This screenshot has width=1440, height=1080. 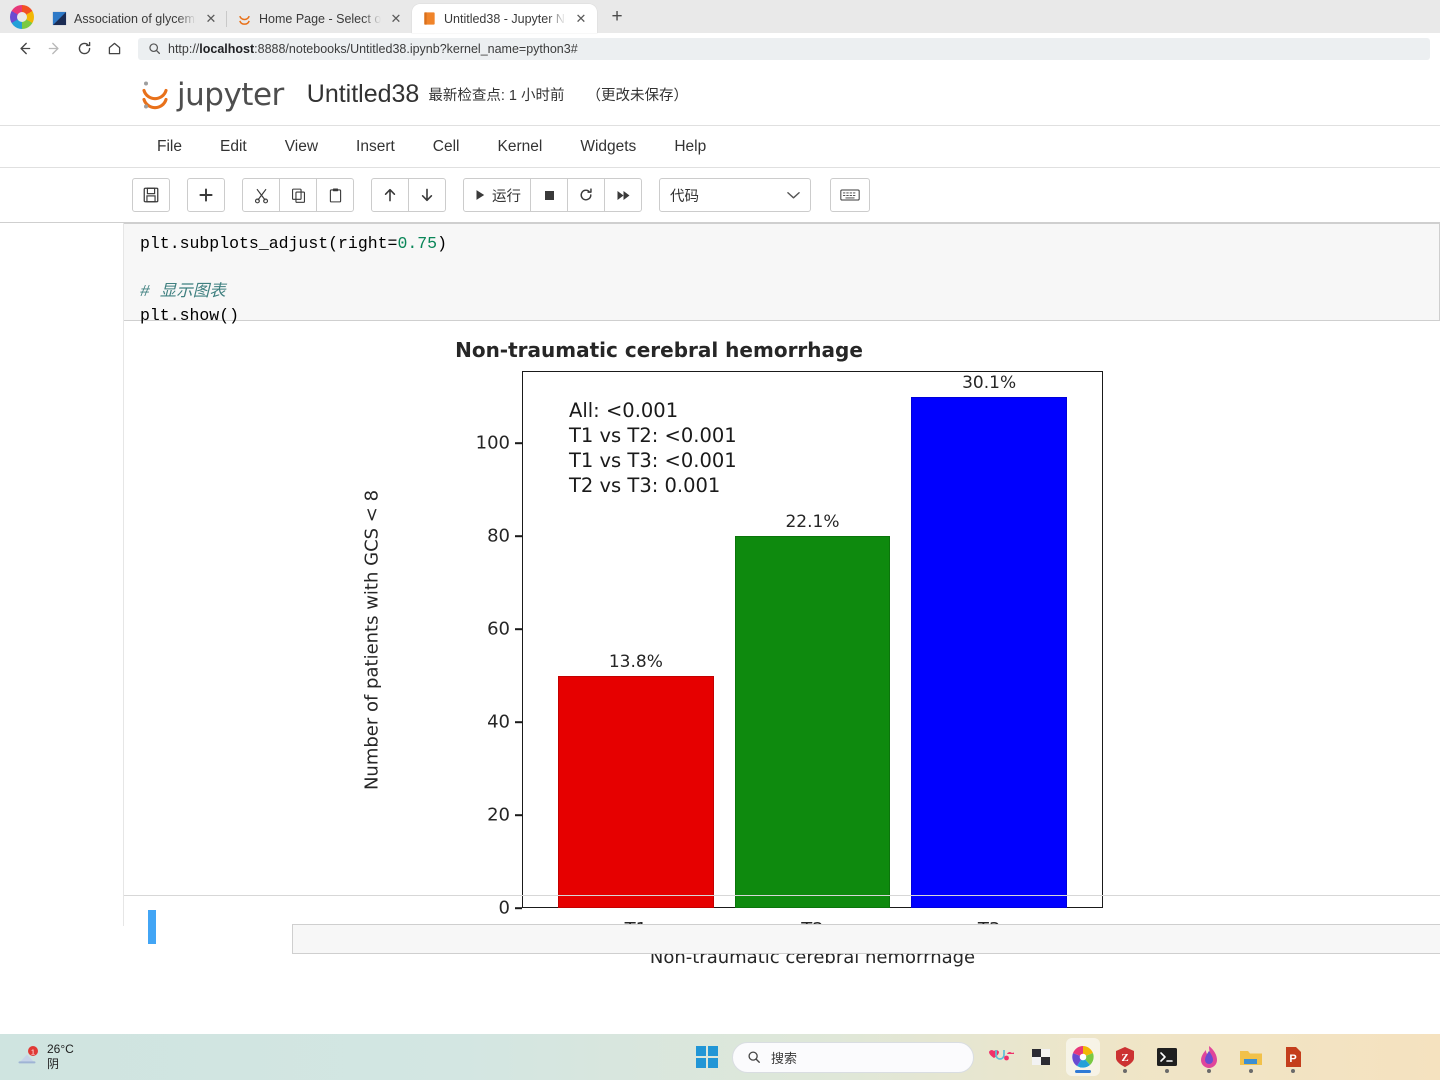 What do you see at coordinates (506, 196) in the screenshot?
I see `run-cell-label: 运行` at bounding box center [506, 196].